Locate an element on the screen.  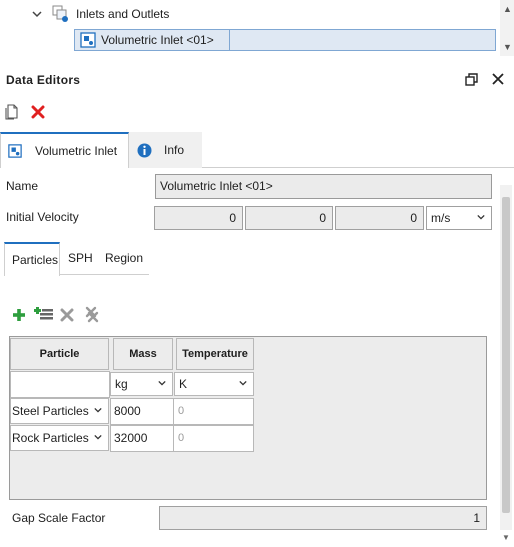
particle-select-row-1: Steel Particles is located at coordinates (59, 411).